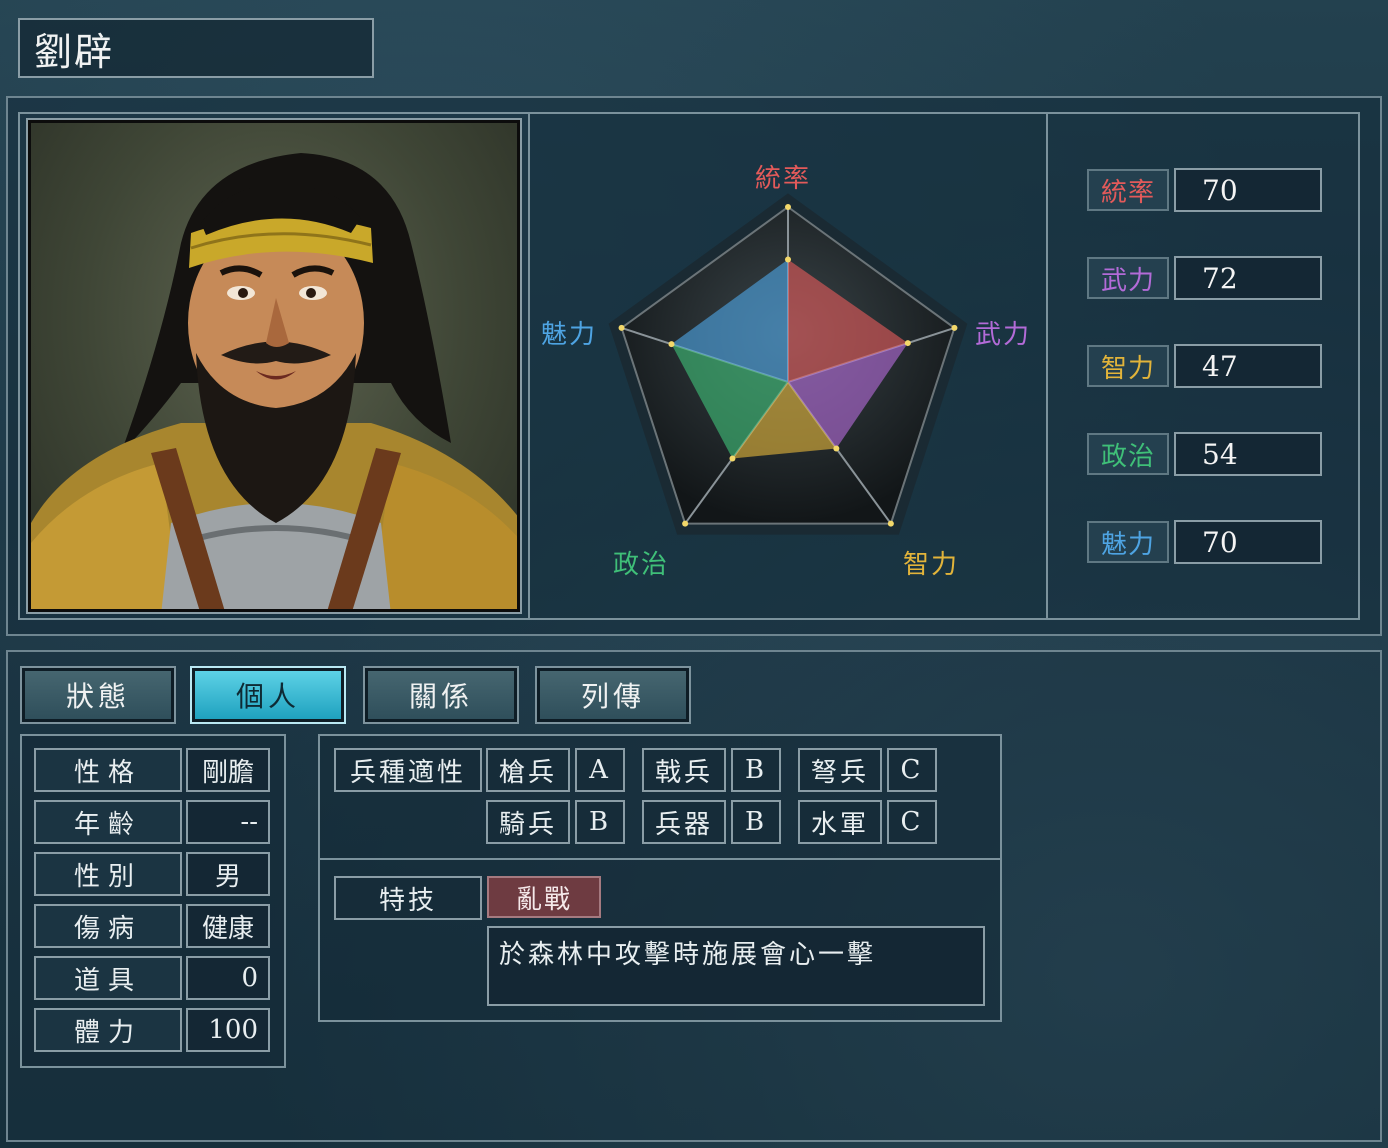 The width and height of the screenshot is (1388, 1148). Describe the element at coordinates (788, 259) in the screenshot. I see `radar-point-command` at that location.